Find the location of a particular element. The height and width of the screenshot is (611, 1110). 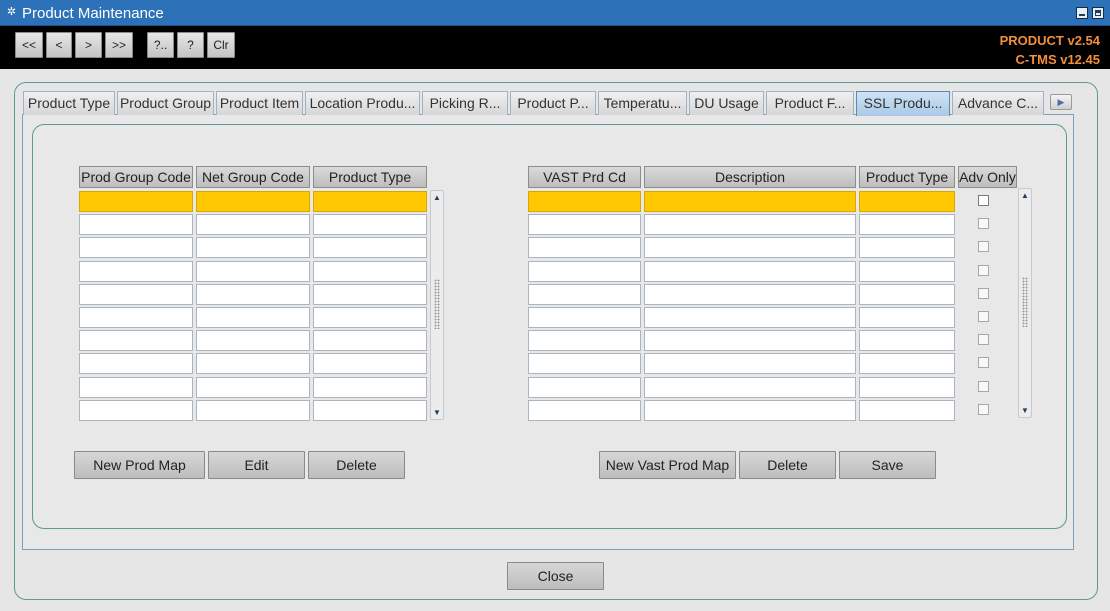

minimize-button is located at coordinates (1082, 13).